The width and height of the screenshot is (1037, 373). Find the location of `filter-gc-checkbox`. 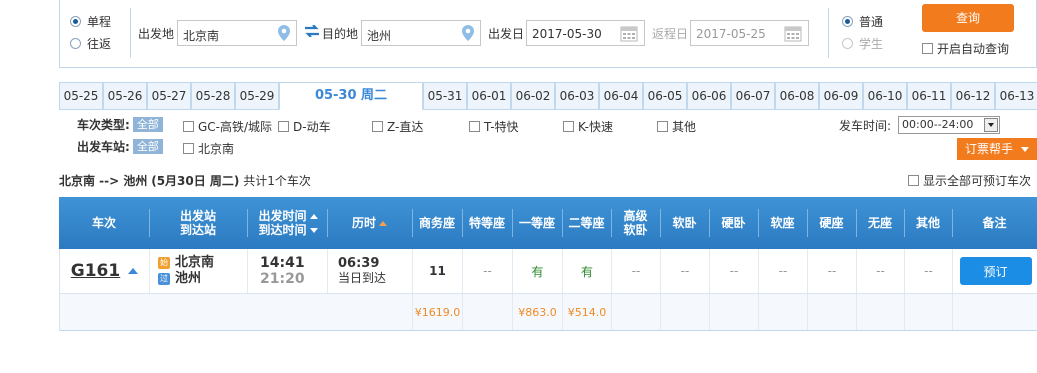

filter-gc-checkbox is located at coordinates (188, 126).